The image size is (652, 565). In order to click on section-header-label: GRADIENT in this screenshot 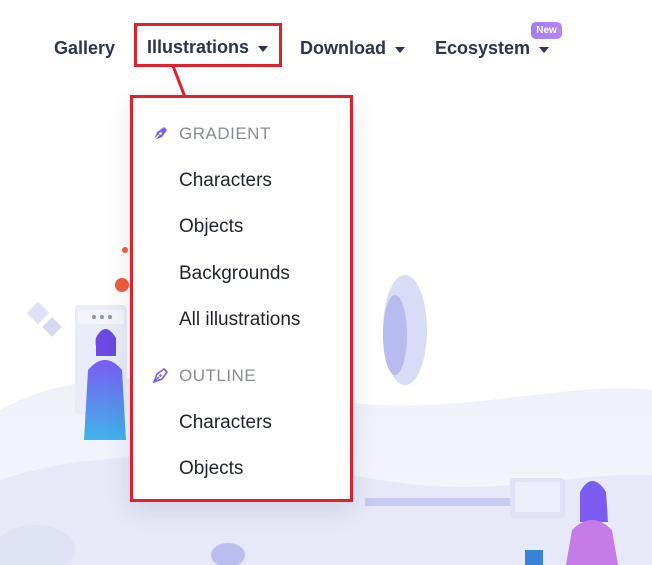, I will do `click(225, 133)`.